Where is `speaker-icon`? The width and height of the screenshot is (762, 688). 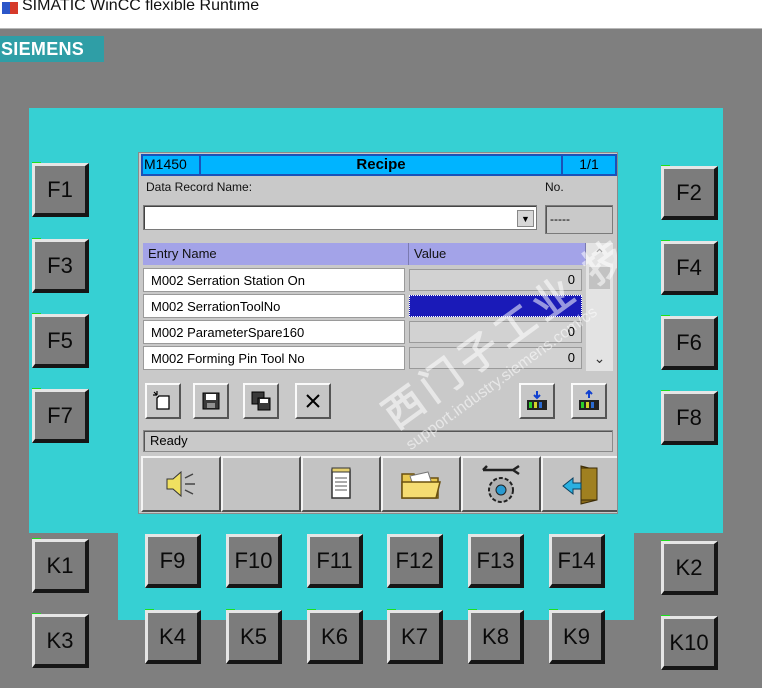 speaker-icon is located at coordinates (180, 484).